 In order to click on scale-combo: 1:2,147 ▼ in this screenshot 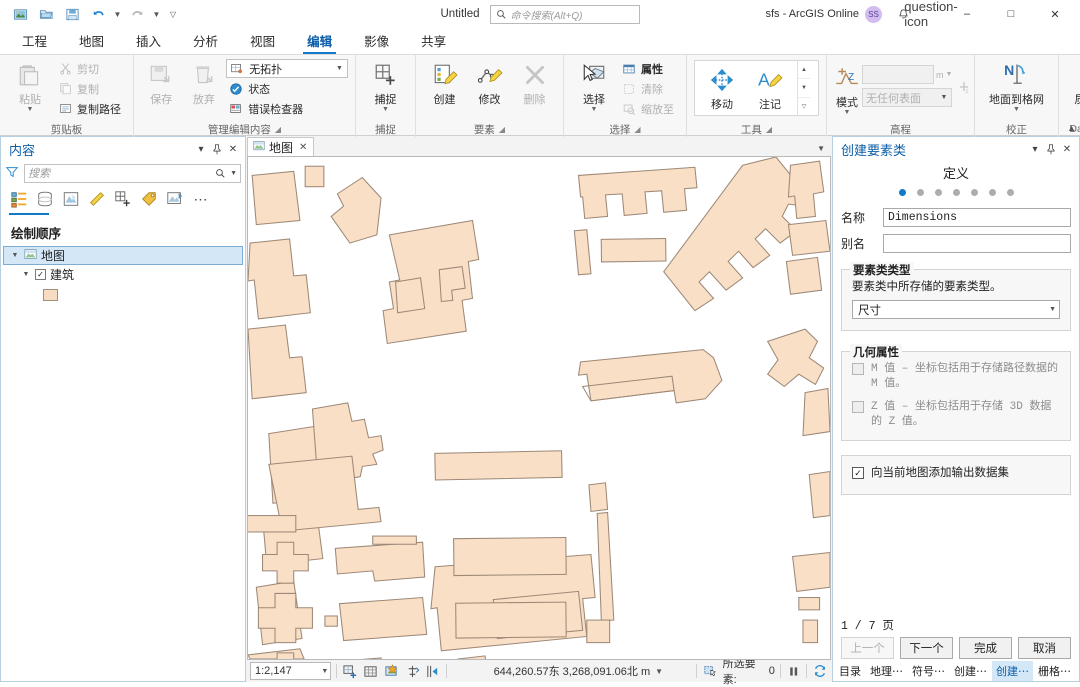, I will do `click(290, 671)`.